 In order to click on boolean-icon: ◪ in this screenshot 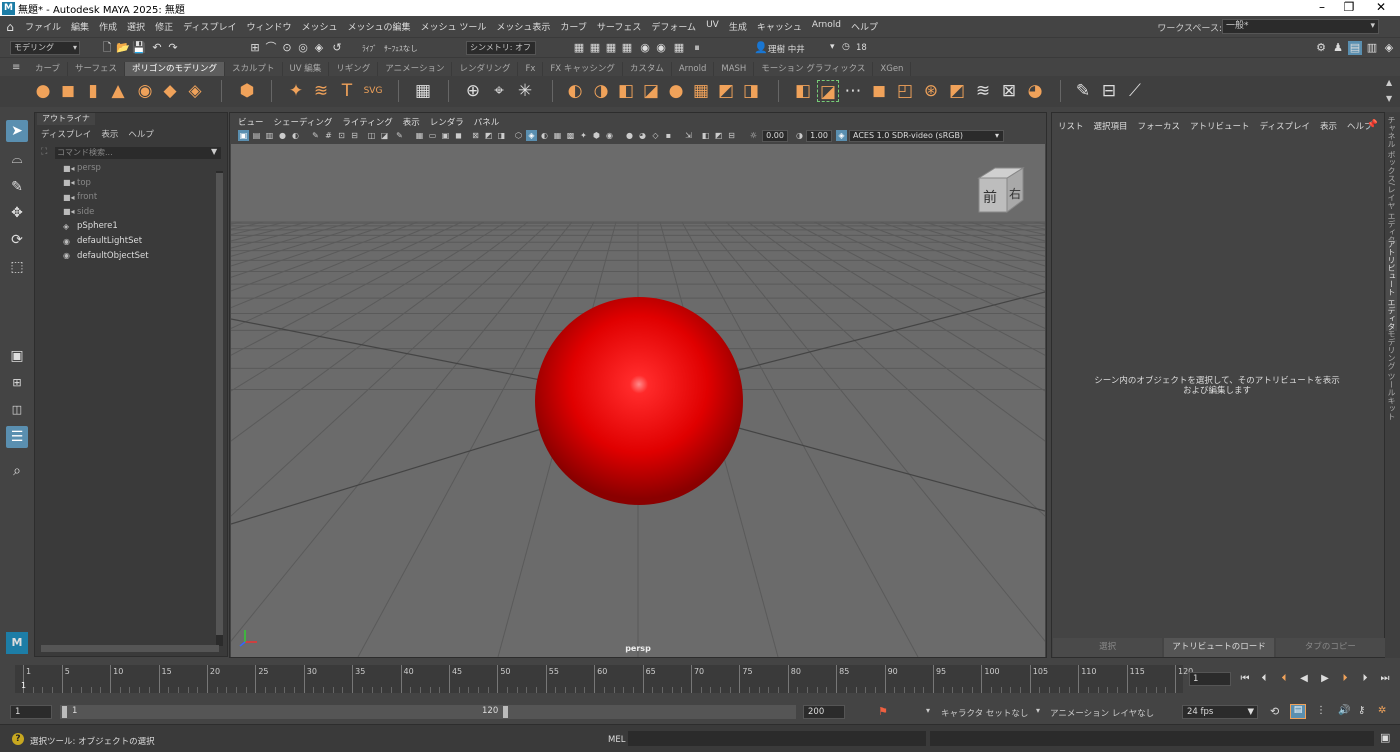, I will do `click(651, 91)`.